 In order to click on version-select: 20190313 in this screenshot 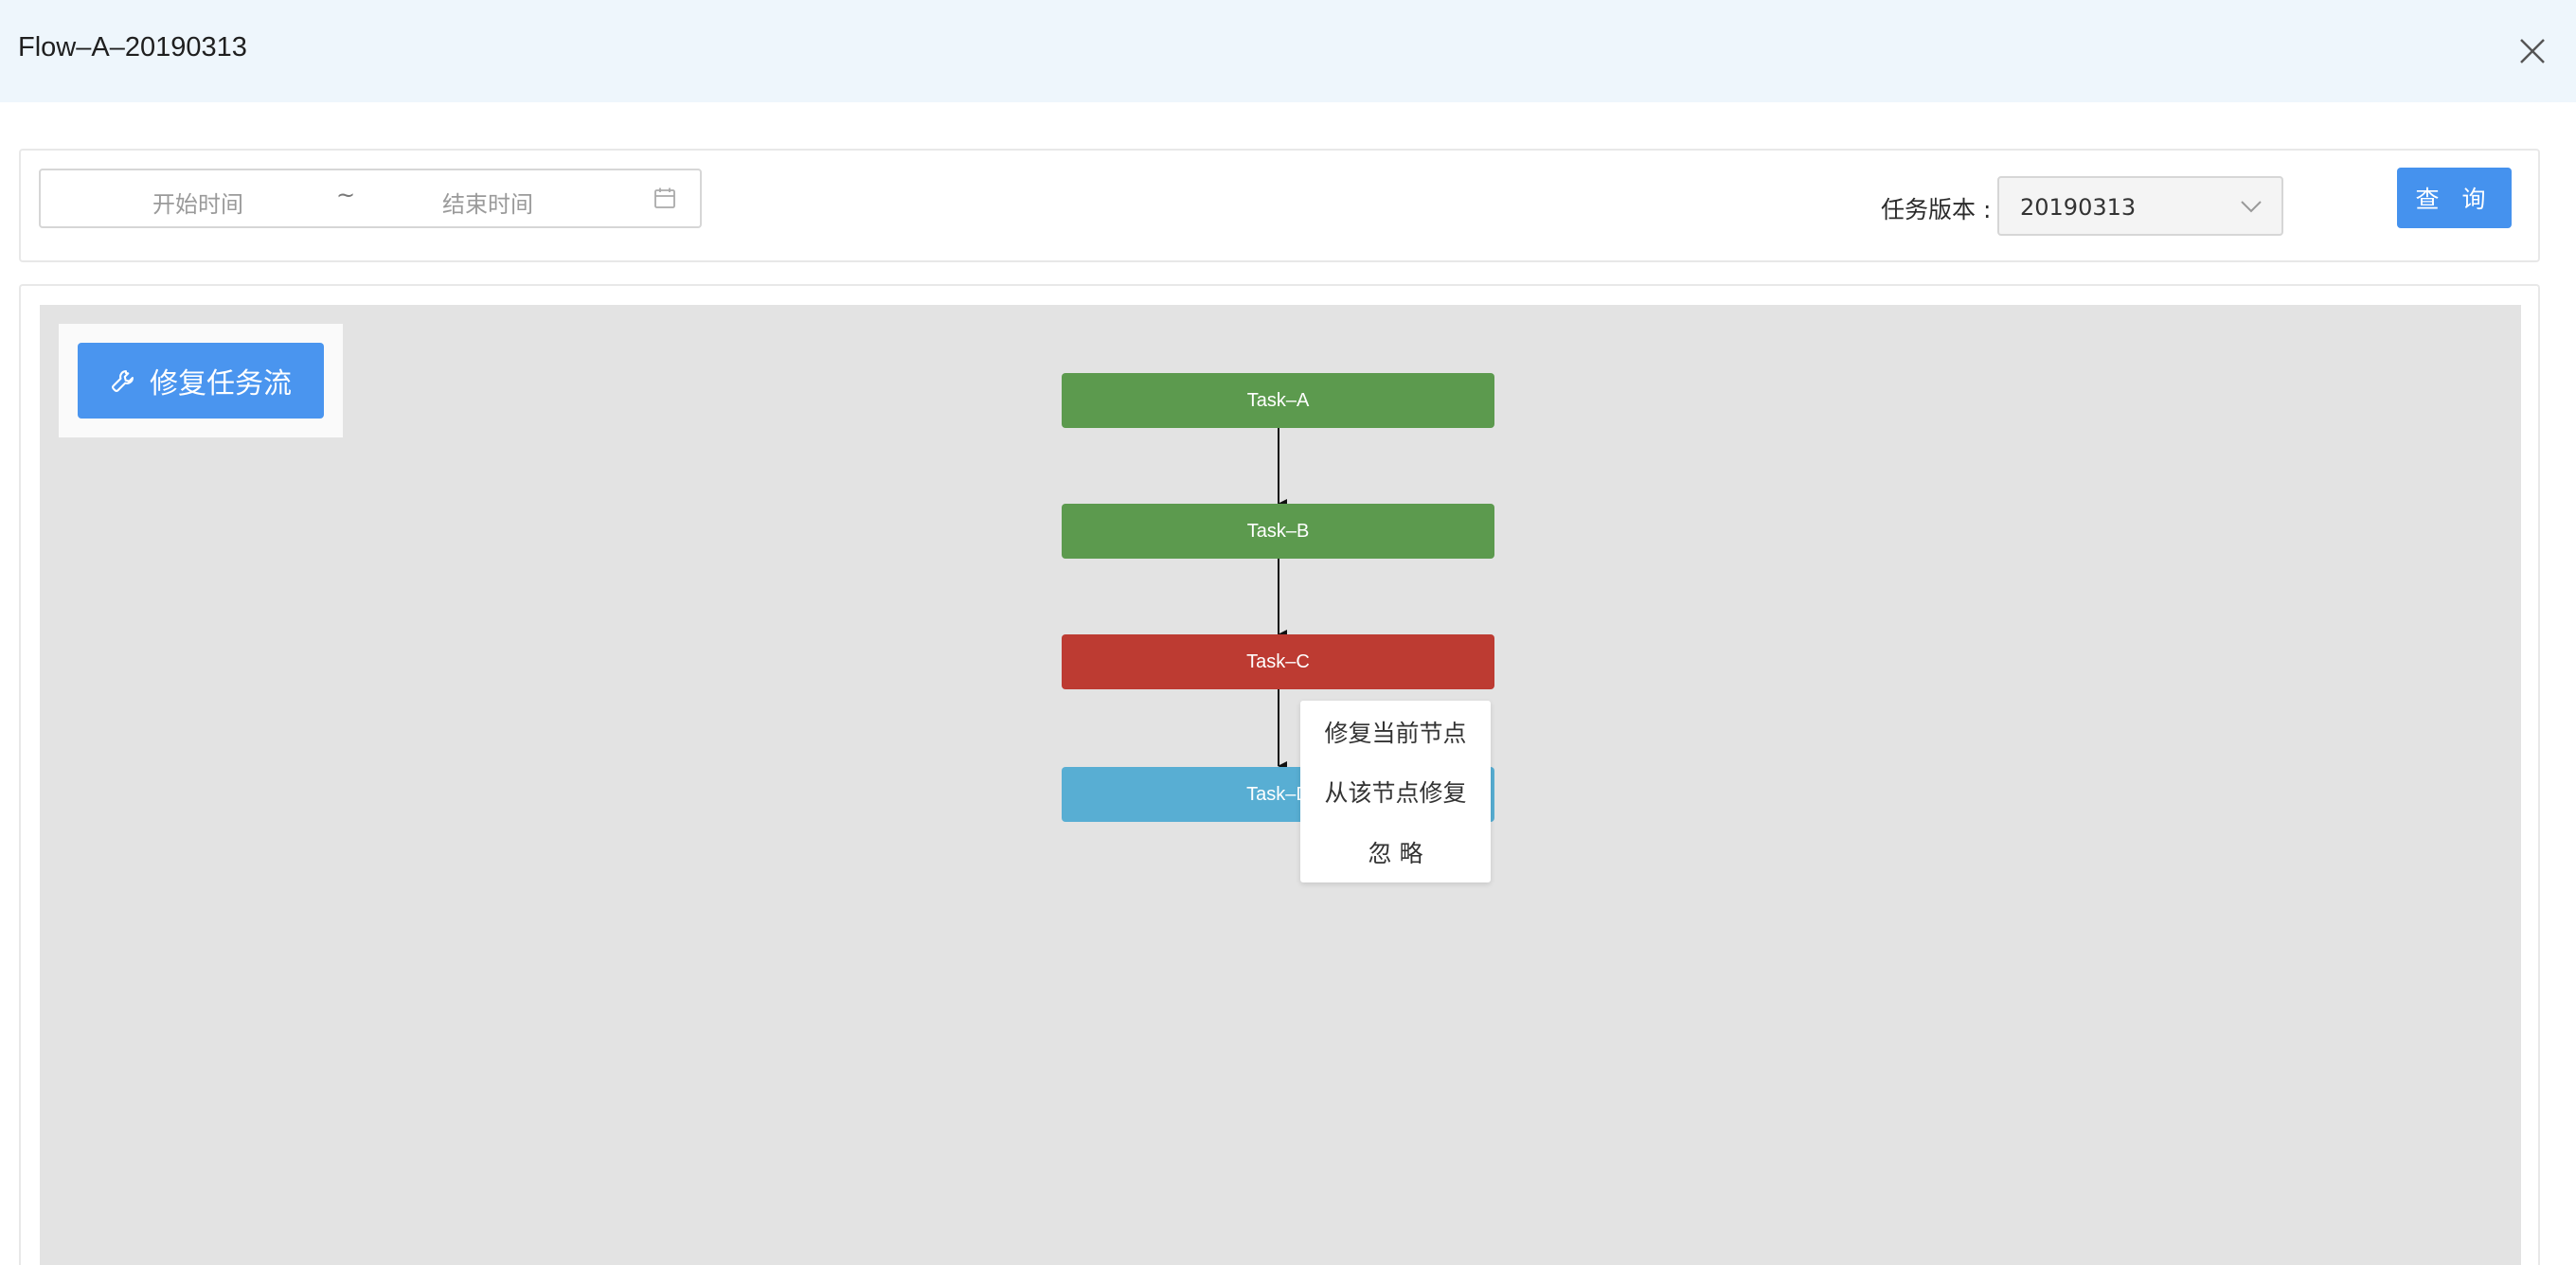, I will do `click(2140, 206)`.